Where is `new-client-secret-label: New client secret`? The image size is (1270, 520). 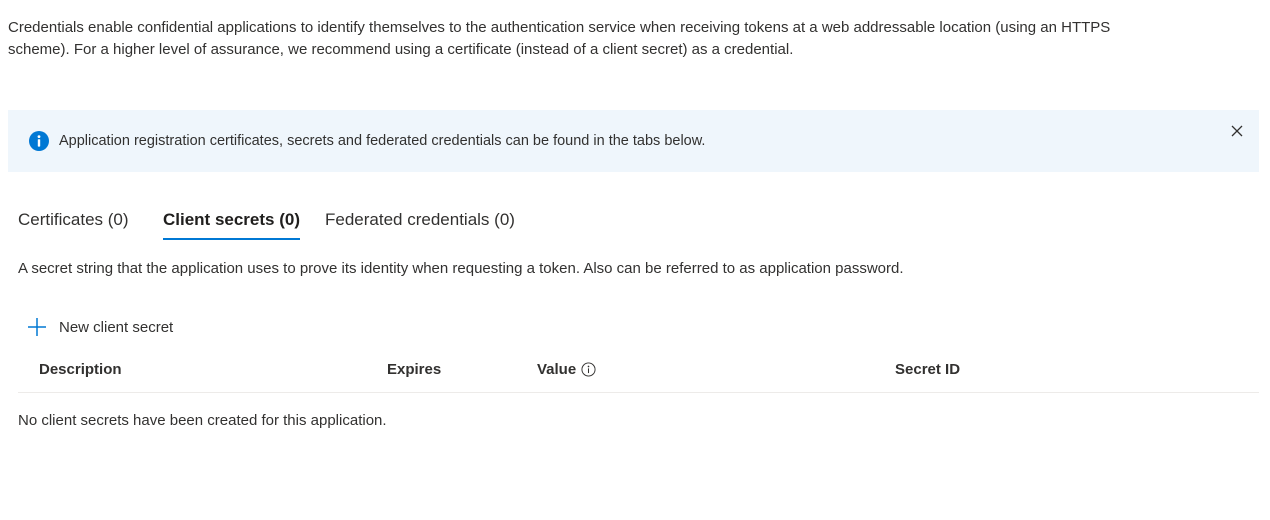
new-client-secret-label: New client secret is located at coordinates (116, 327).